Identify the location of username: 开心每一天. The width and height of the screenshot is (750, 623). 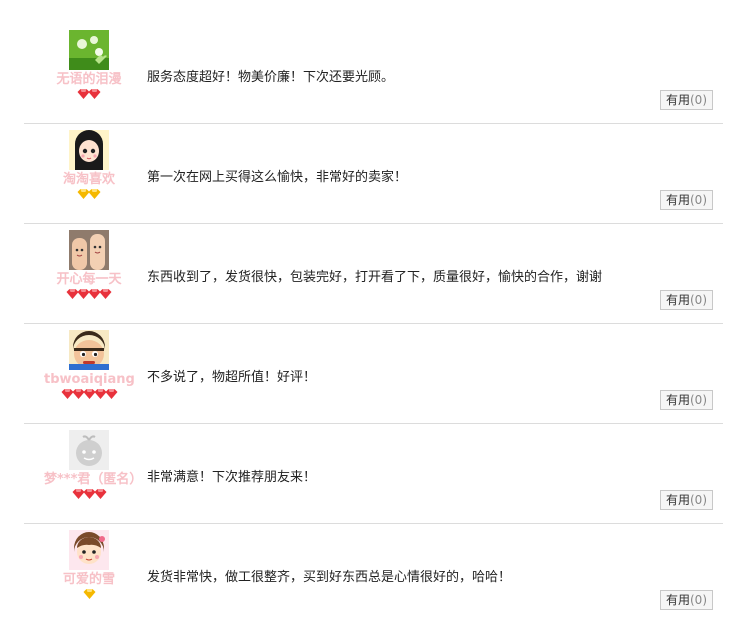
(89, 280).